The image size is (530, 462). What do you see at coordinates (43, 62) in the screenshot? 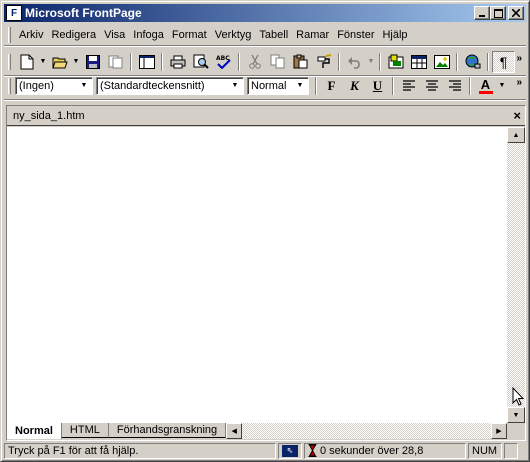
I see `new-dropdown-arrow-icon: ▼` at bounding box center [43, 62].